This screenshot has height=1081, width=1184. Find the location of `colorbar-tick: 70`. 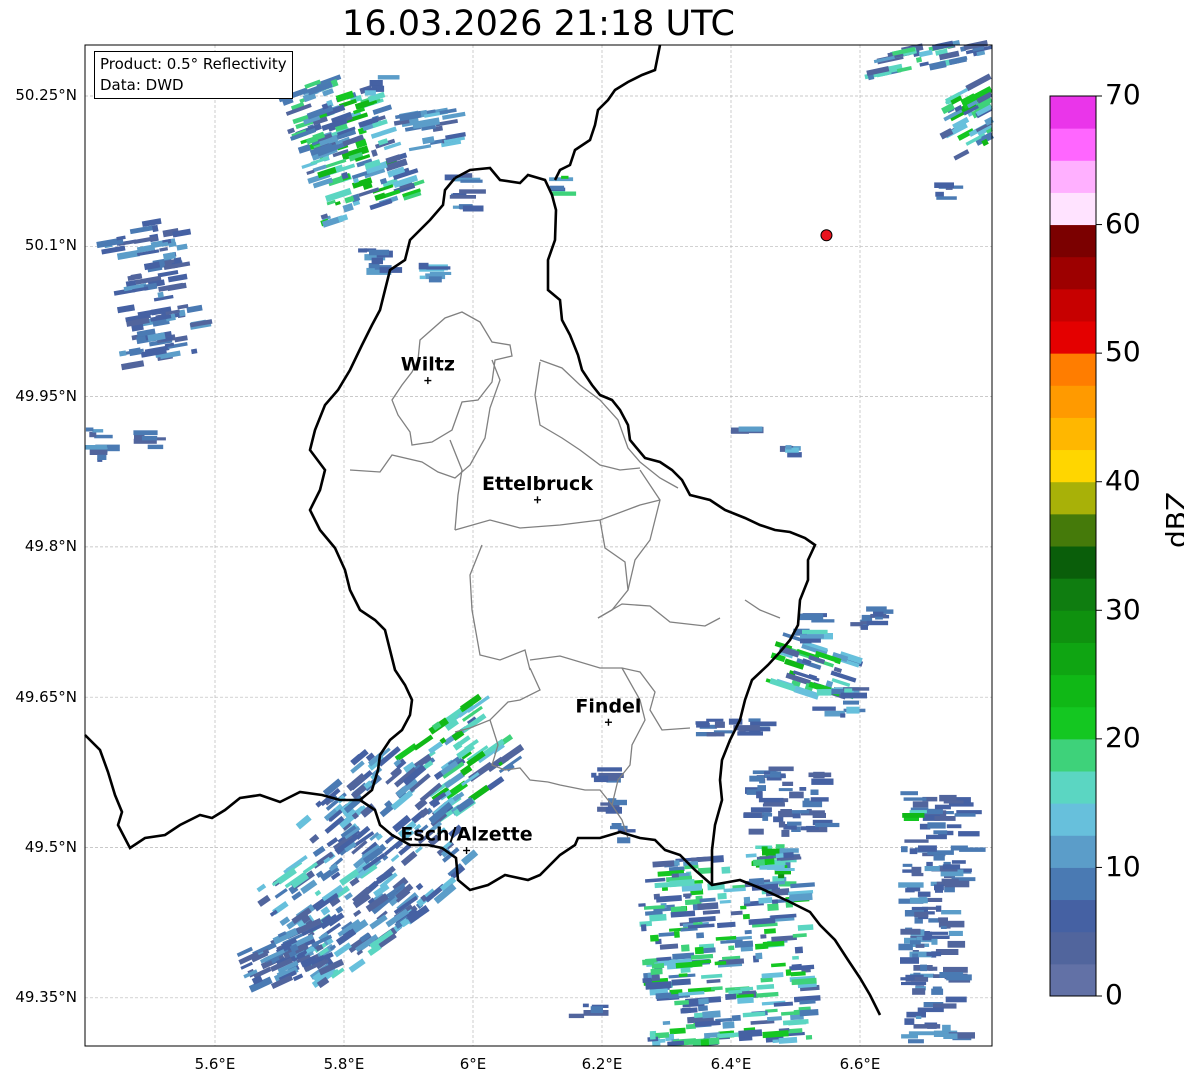

colorbar-tick: 70 is located at coordinates (1123, 94).